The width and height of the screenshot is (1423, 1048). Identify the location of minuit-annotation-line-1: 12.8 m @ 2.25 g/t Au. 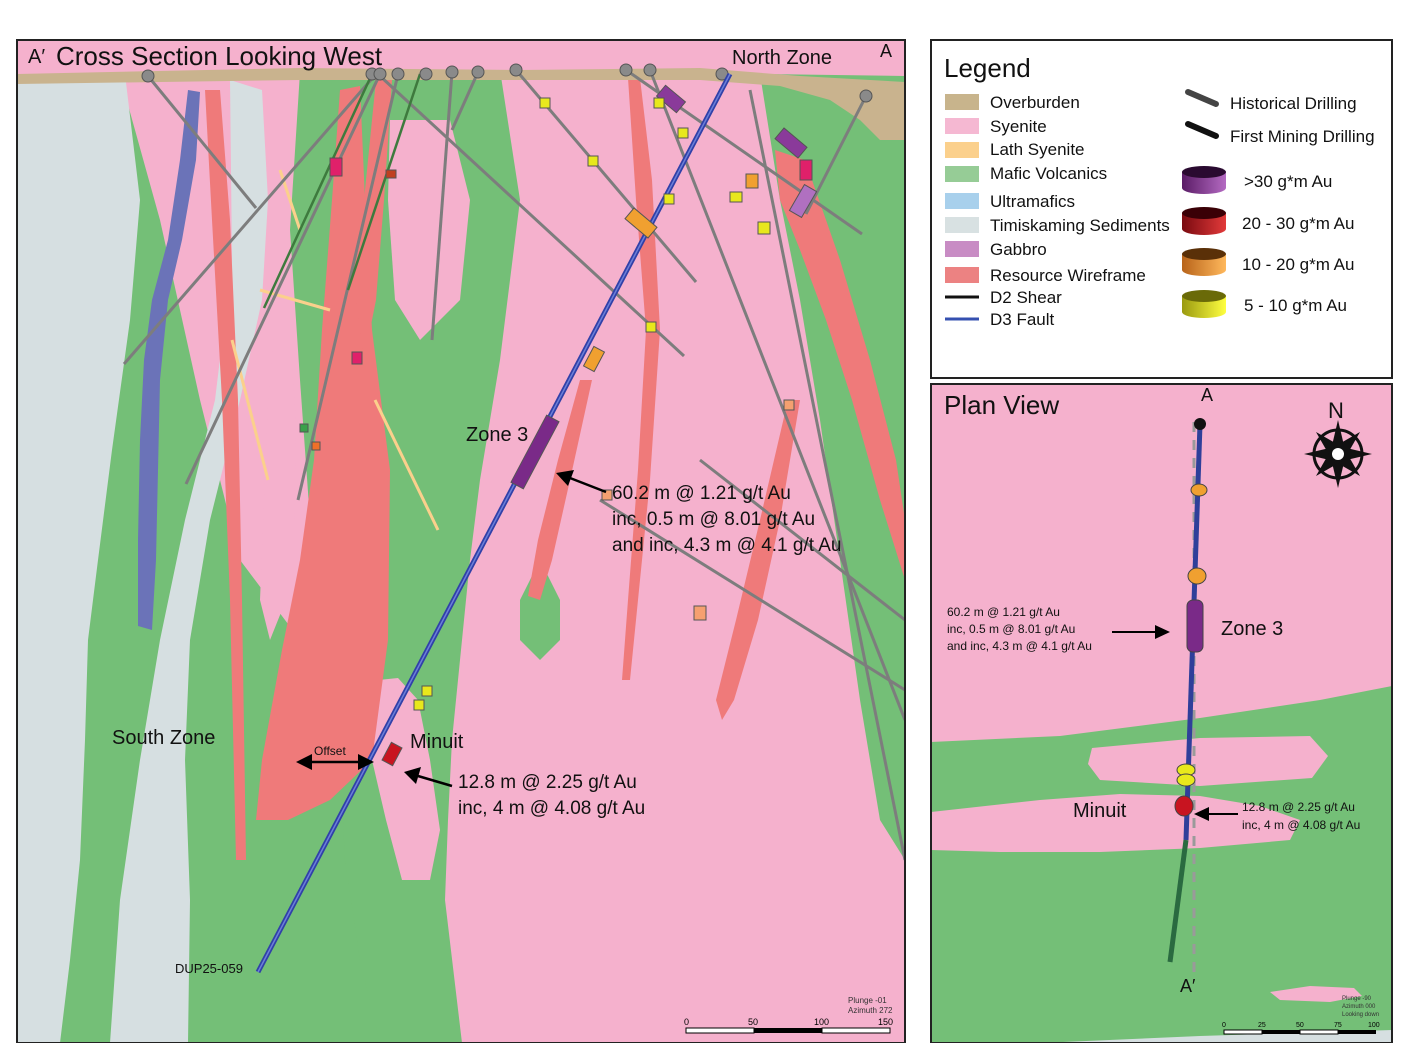
(547, 782).